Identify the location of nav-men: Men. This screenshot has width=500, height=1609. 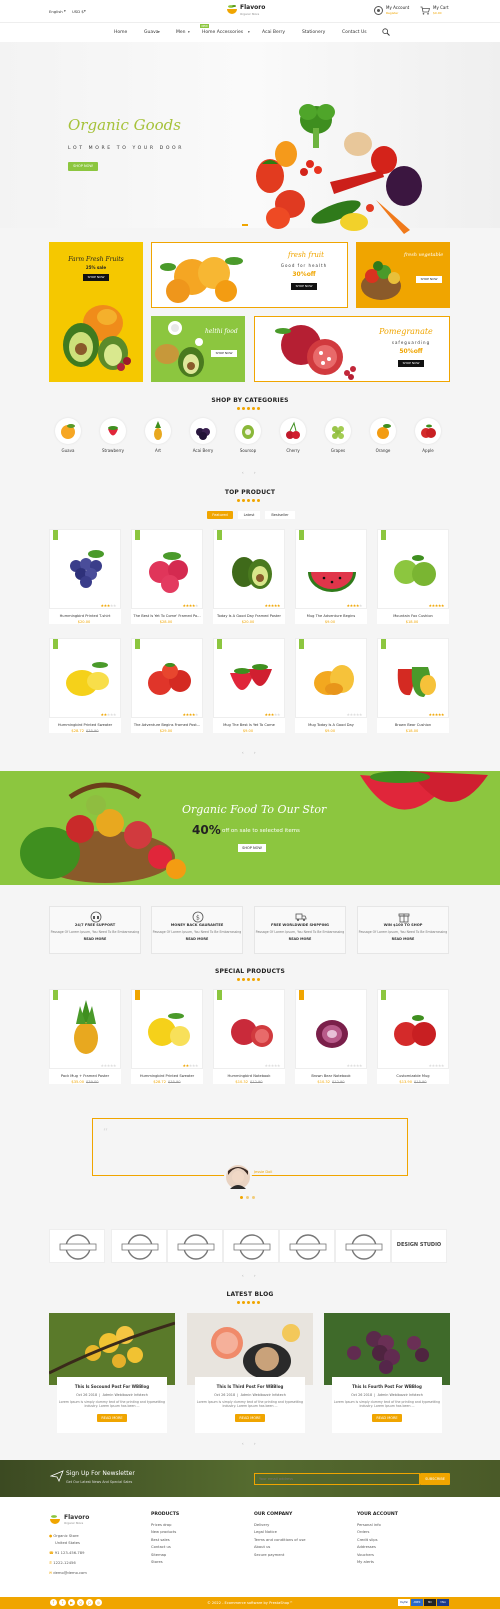
(181, 32).